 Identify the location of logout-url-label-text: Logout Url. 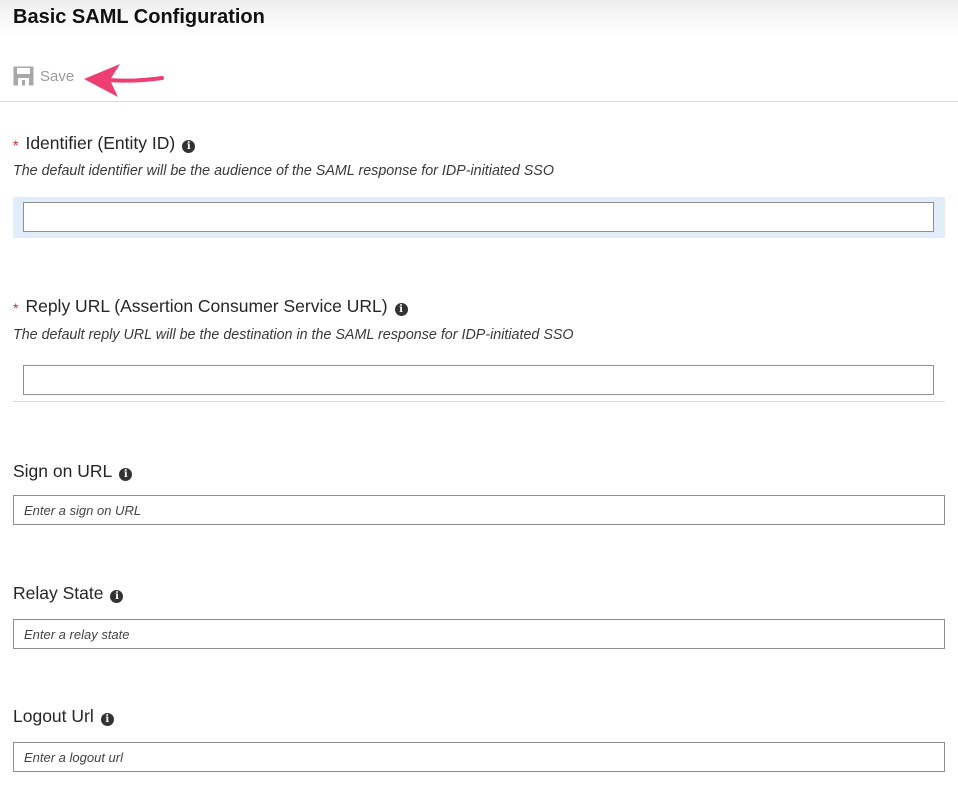
(53, 716).